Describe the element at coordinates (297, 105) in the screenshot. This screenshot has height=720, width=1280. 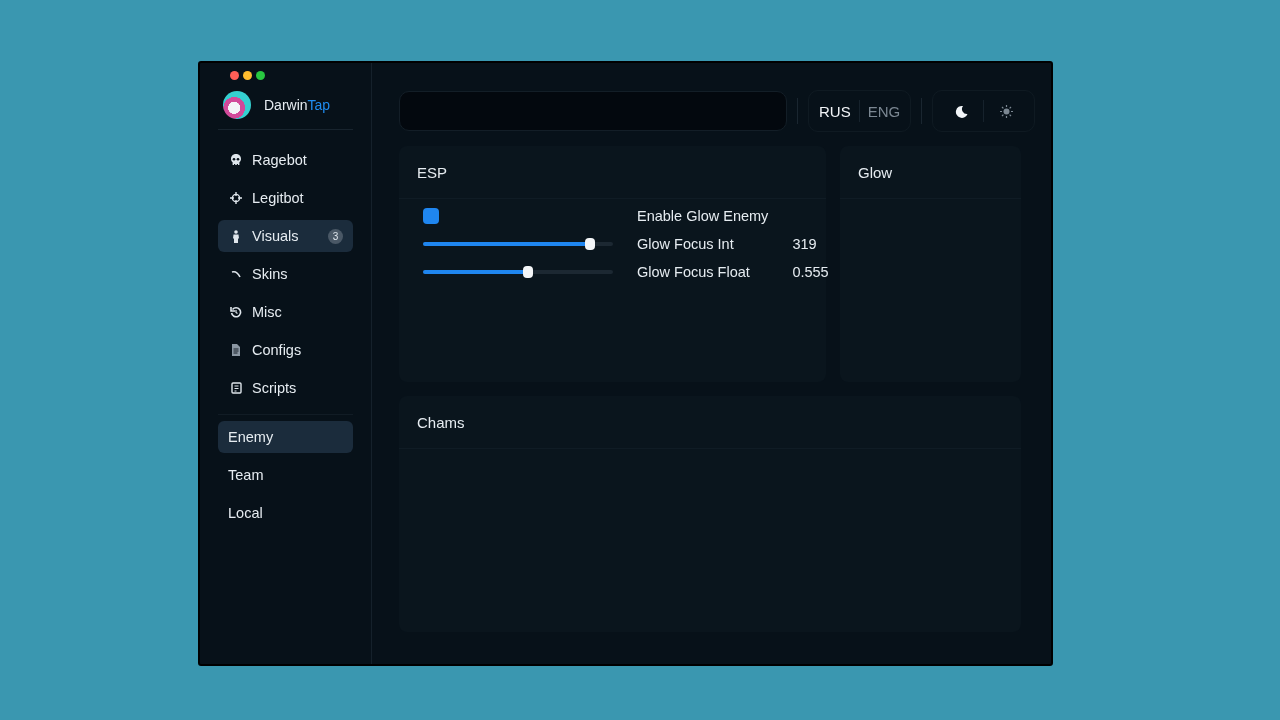
I see `app-name: DarwinTap` at that location.